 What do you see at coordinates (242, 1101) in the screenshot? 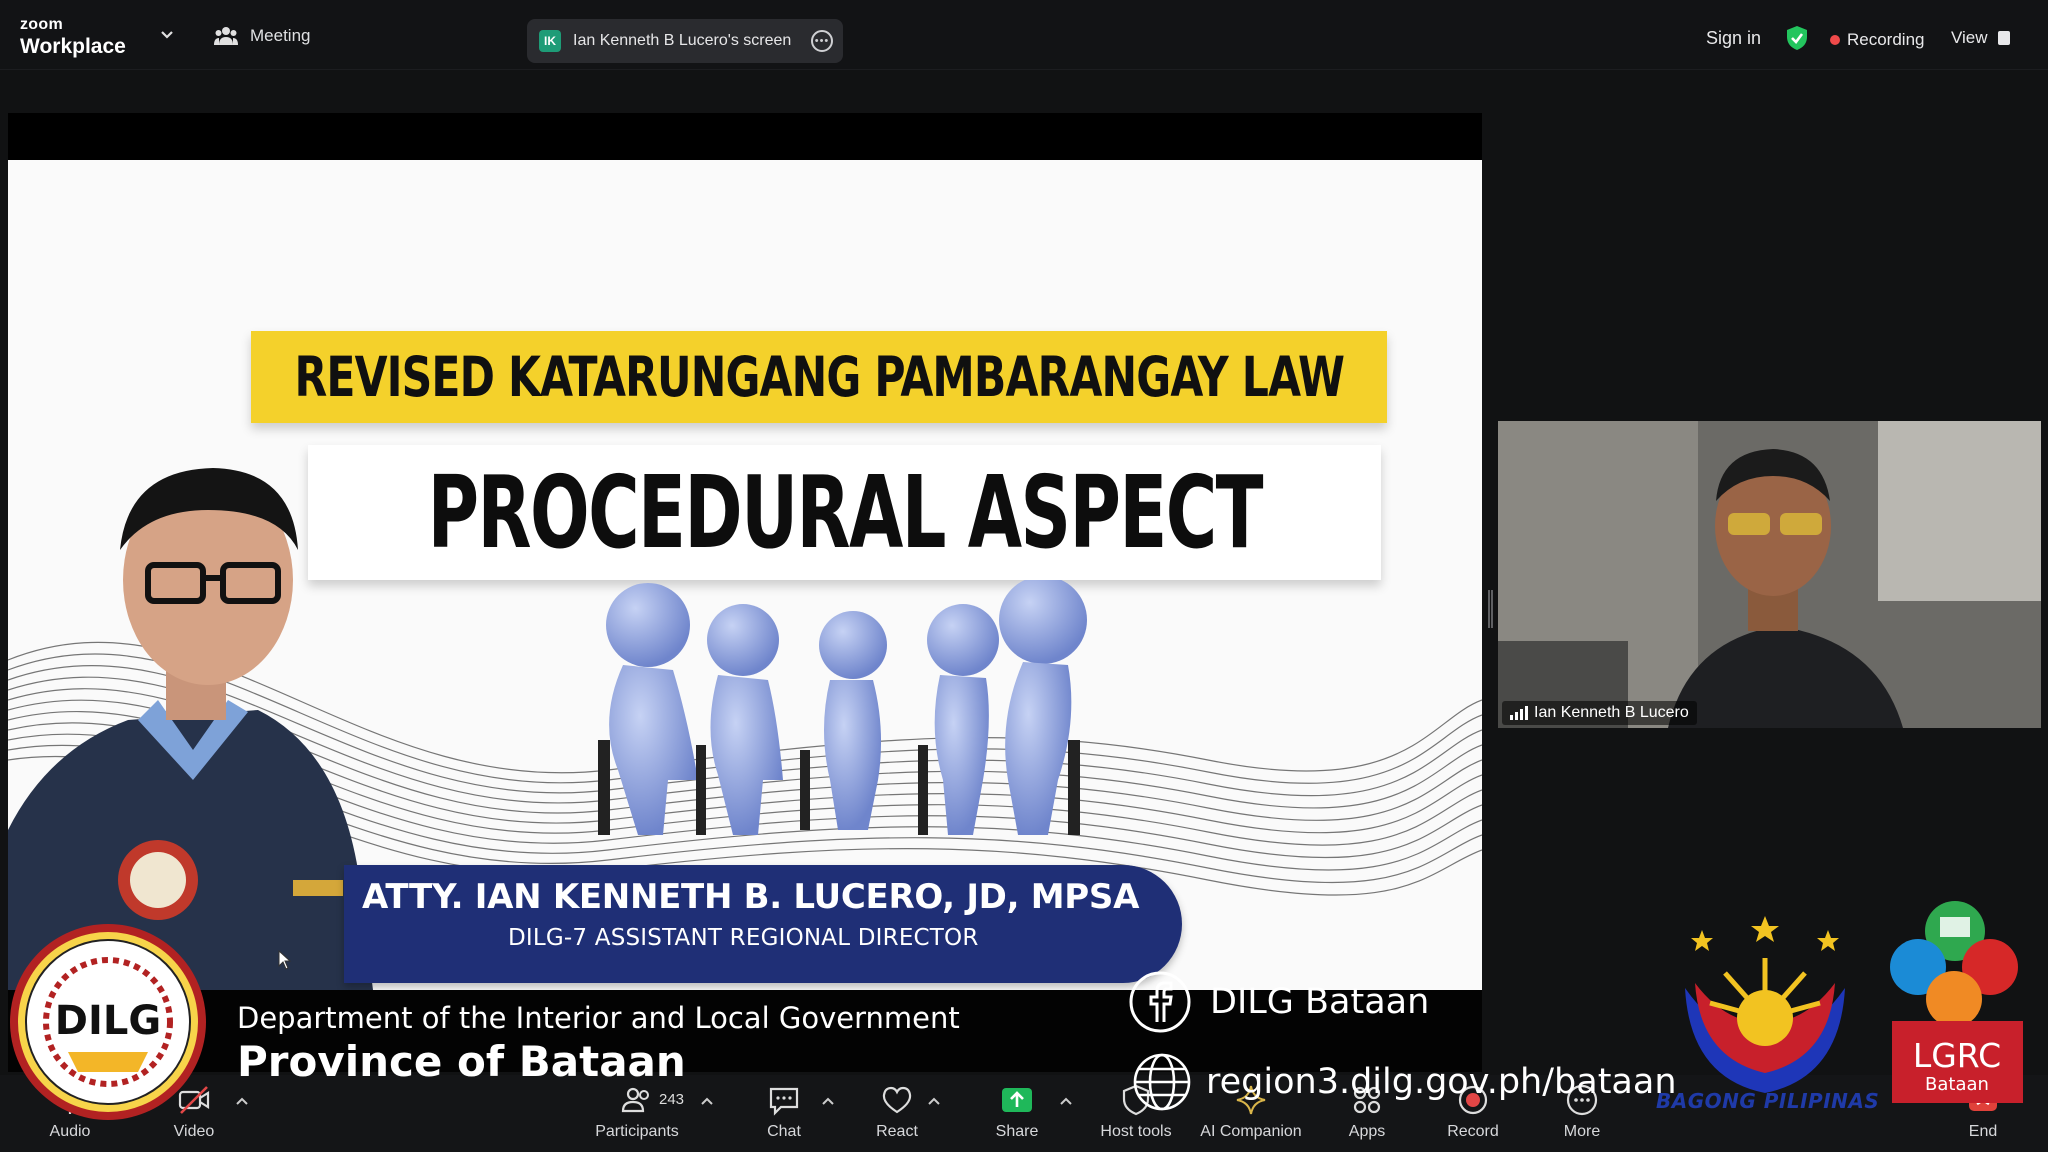
I see `video-options-caret-icon` at bounding box center [242, 1101].